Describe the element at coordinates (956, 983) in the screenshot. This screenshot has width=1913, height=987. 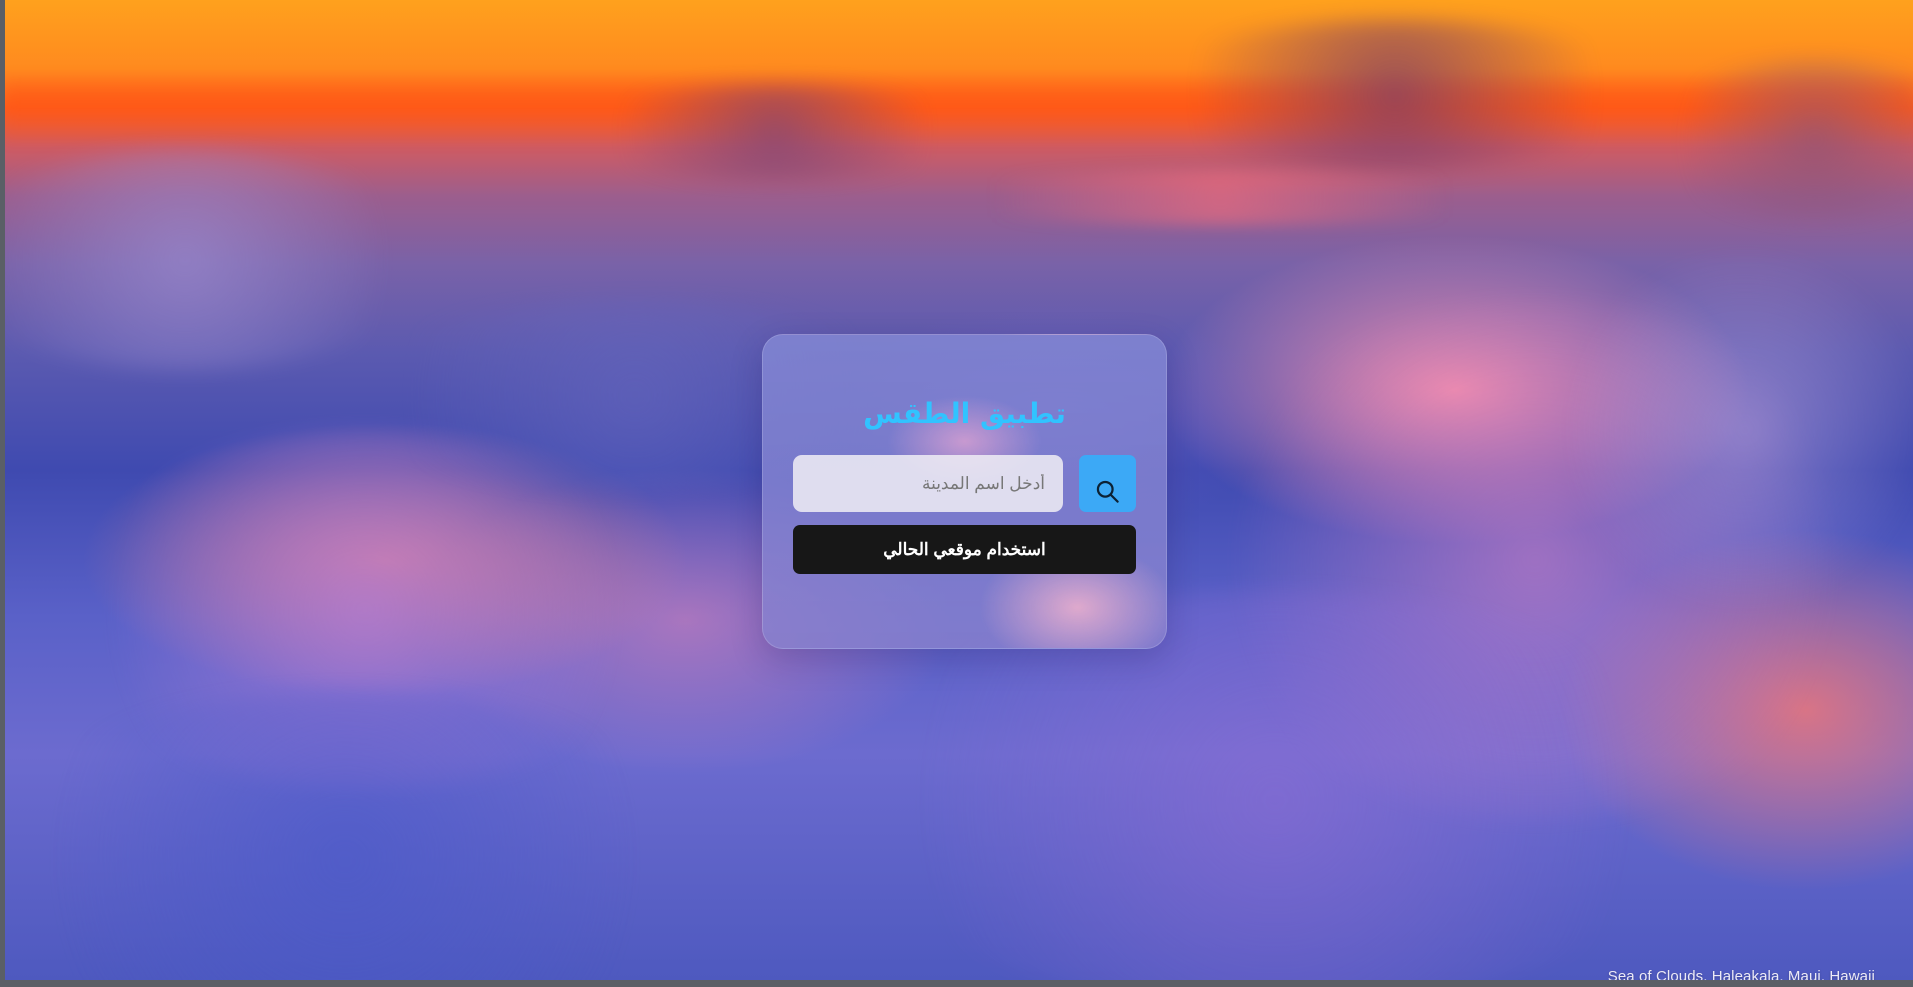
I see `window-bottom-border` at that location.